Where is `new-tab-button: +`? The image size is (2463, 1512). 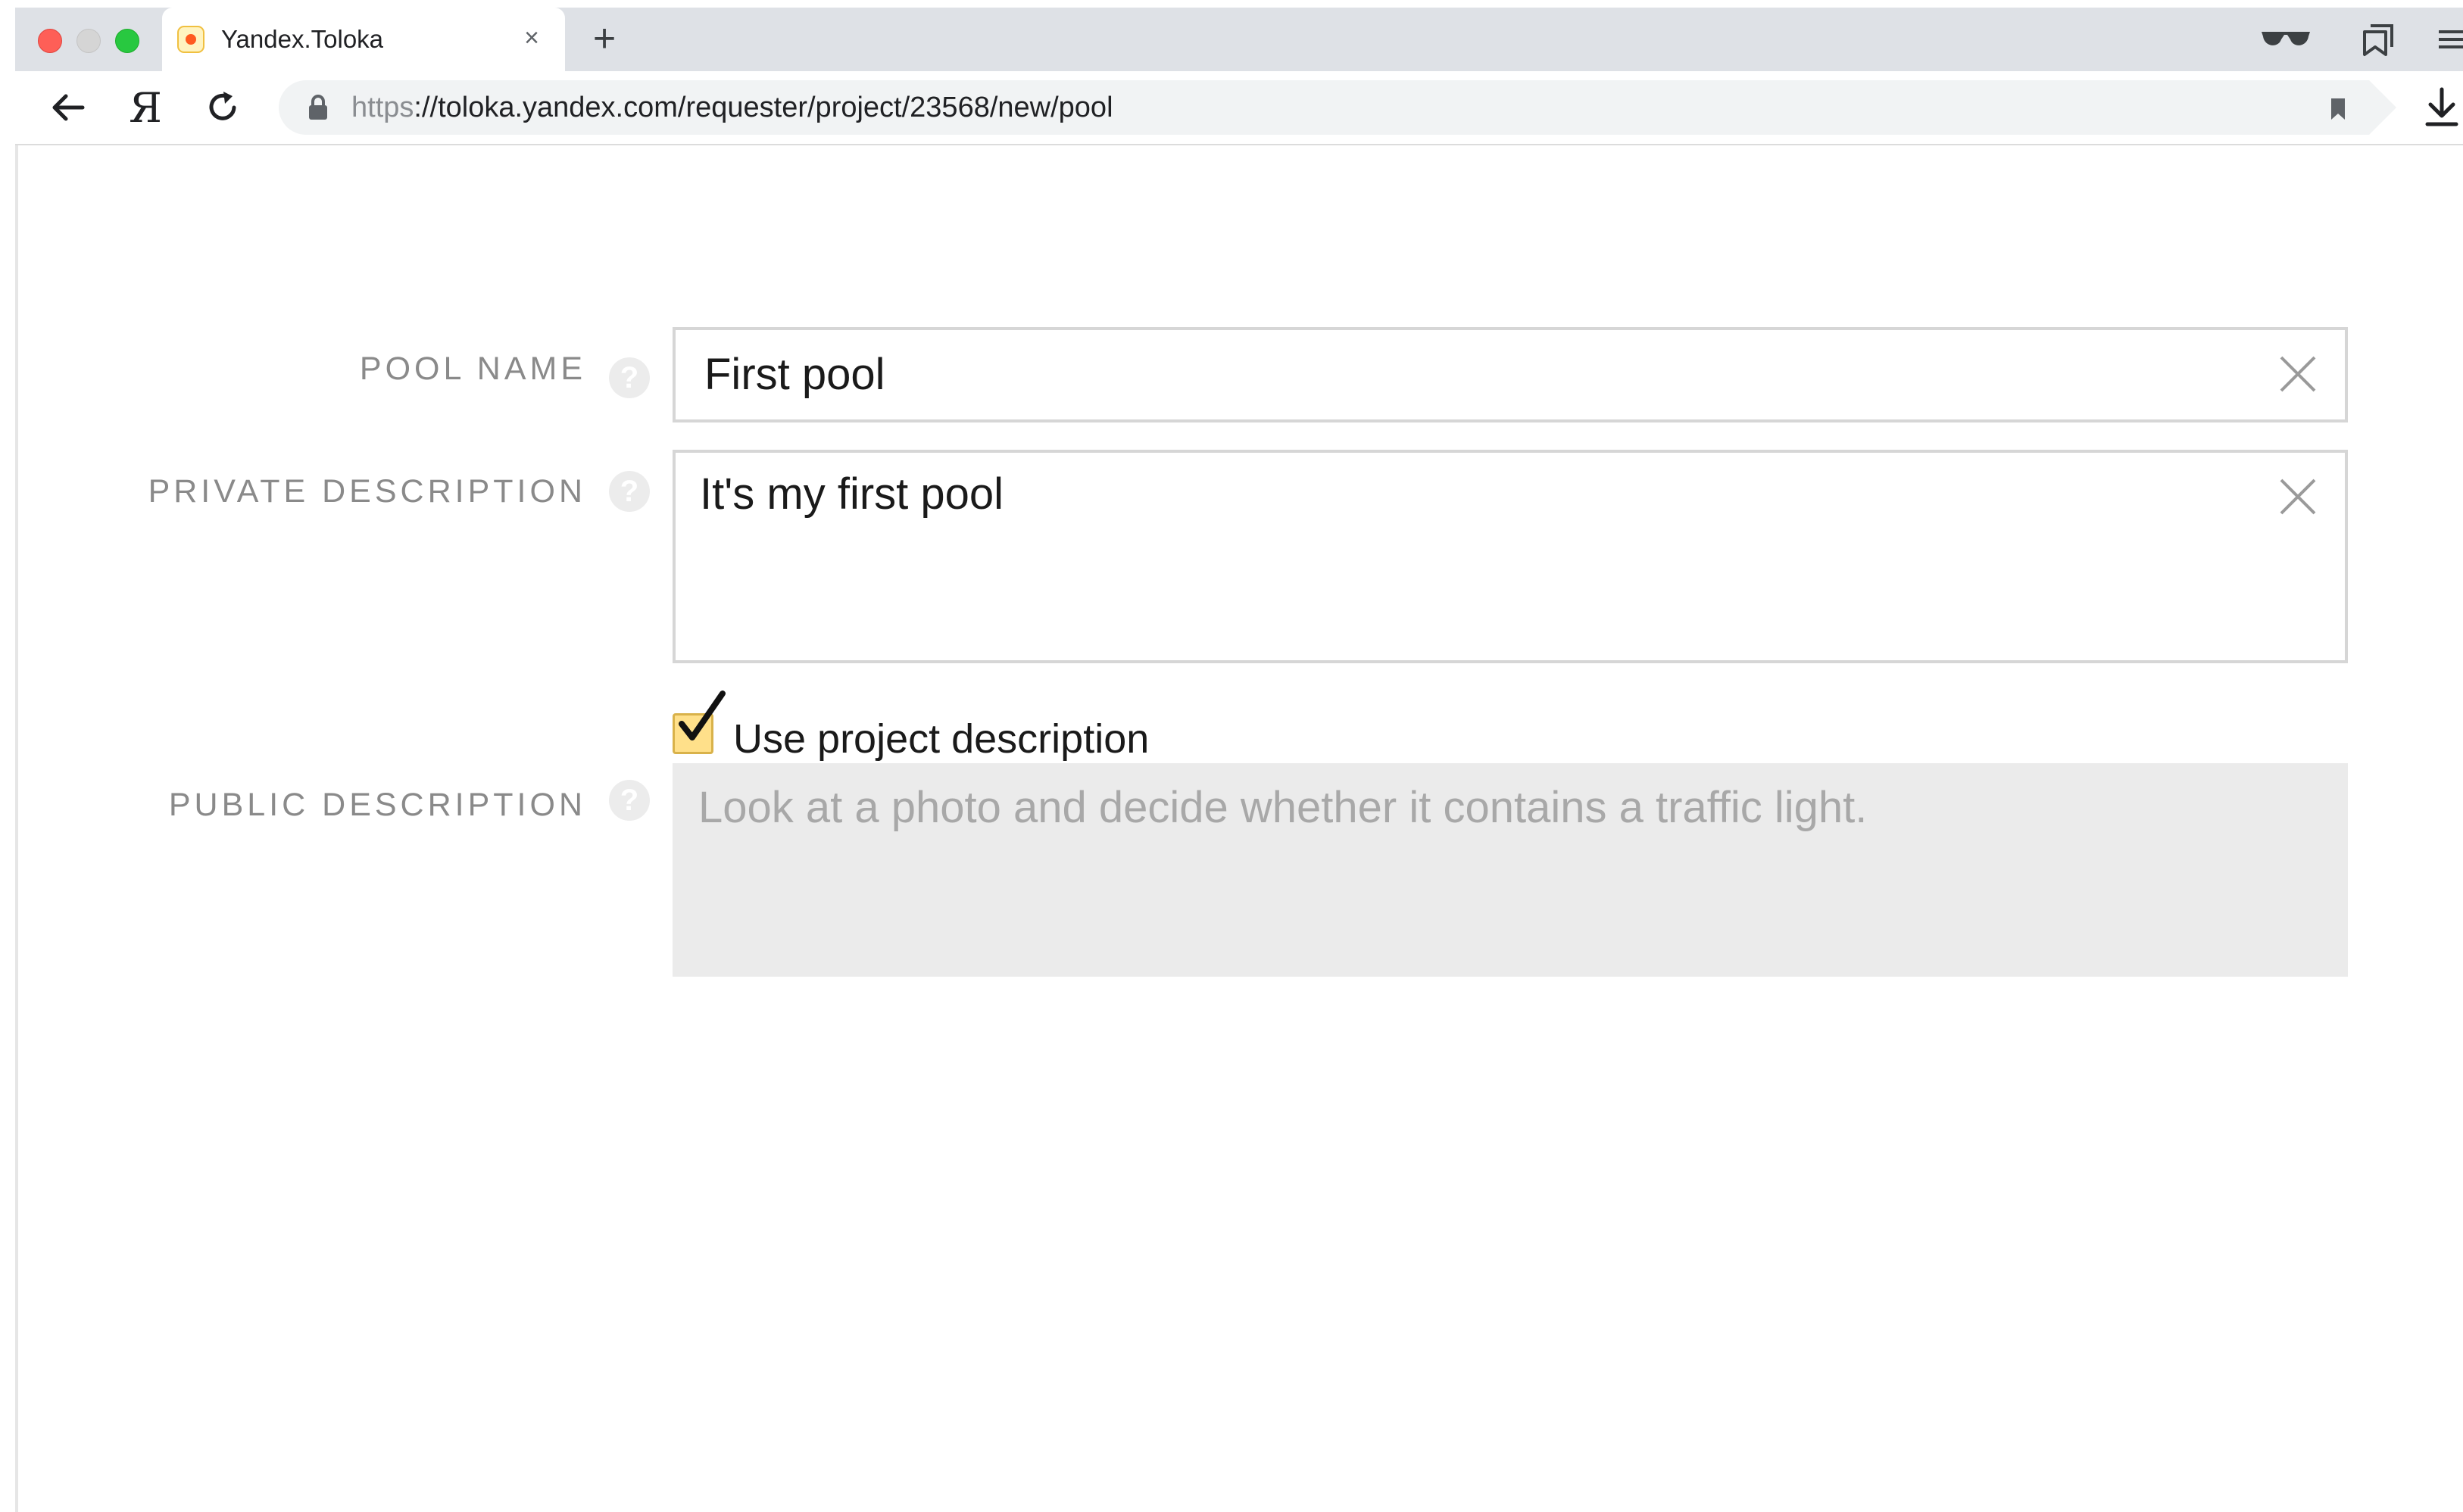
new-tab-button: + is located at coordinates (604, 39).